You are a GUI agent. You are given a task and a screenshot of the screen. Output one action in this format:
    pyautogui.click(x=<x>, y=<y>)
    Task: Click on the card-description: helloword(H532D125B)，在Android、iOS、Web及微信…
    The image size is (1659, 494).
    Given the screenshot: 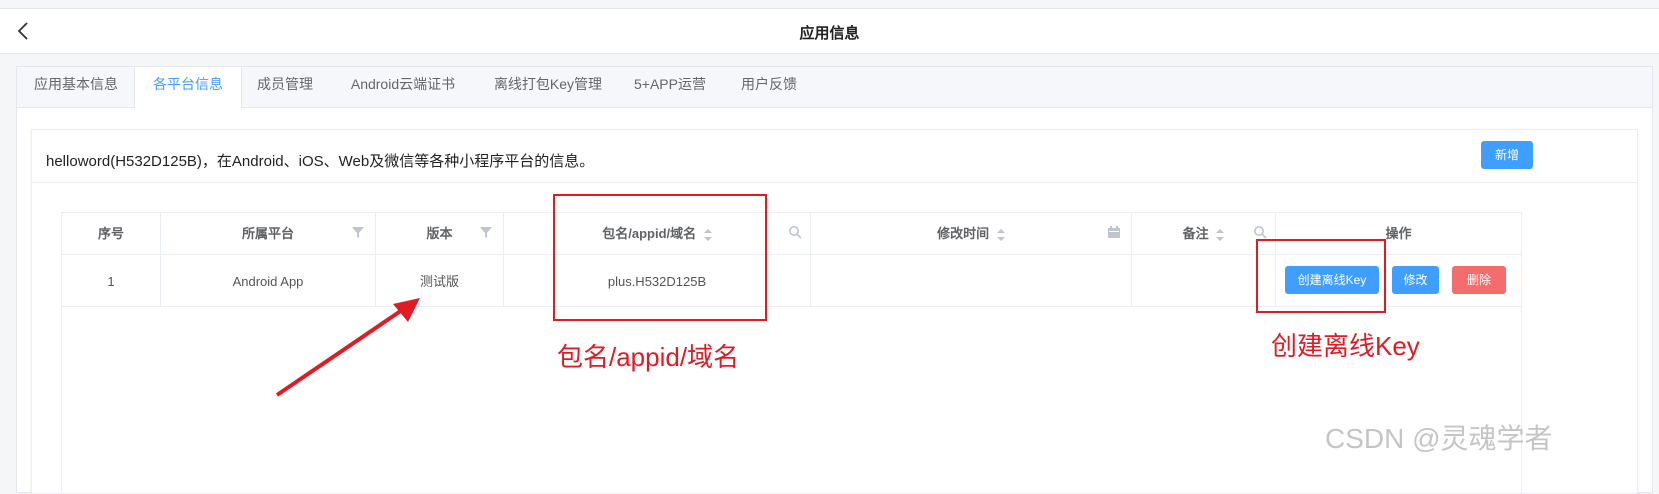 What is the action you would take?
    pyautogui.click(x=320, y=161)
    